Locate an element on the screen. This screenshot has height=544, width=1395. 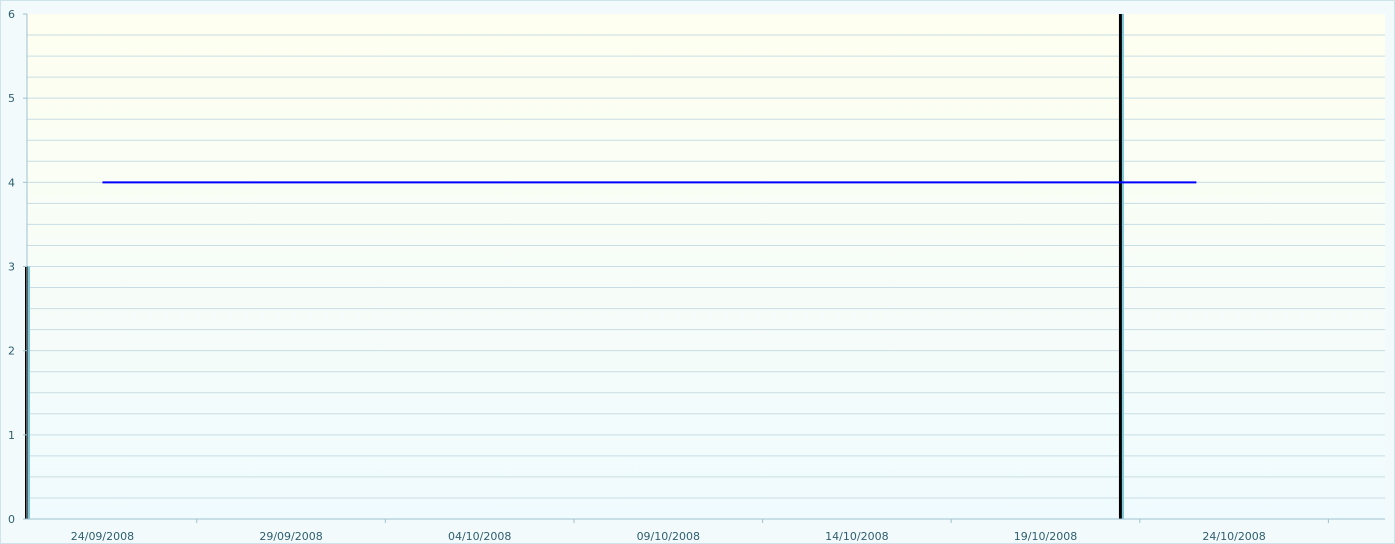
x-tick-label: 19/10/2008 is located at coordinates (1045, 536).